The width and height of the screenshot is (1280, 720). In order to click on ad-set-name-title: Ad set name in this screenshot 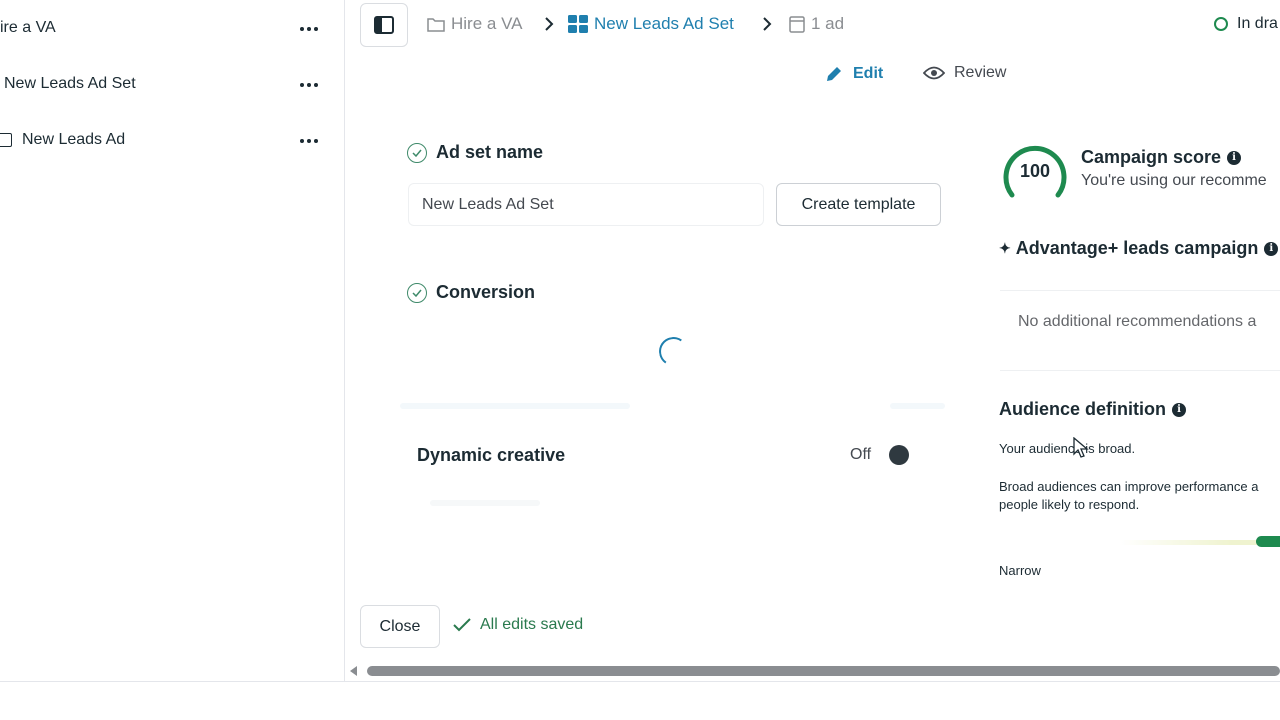, I will do `click(490, 152)`.